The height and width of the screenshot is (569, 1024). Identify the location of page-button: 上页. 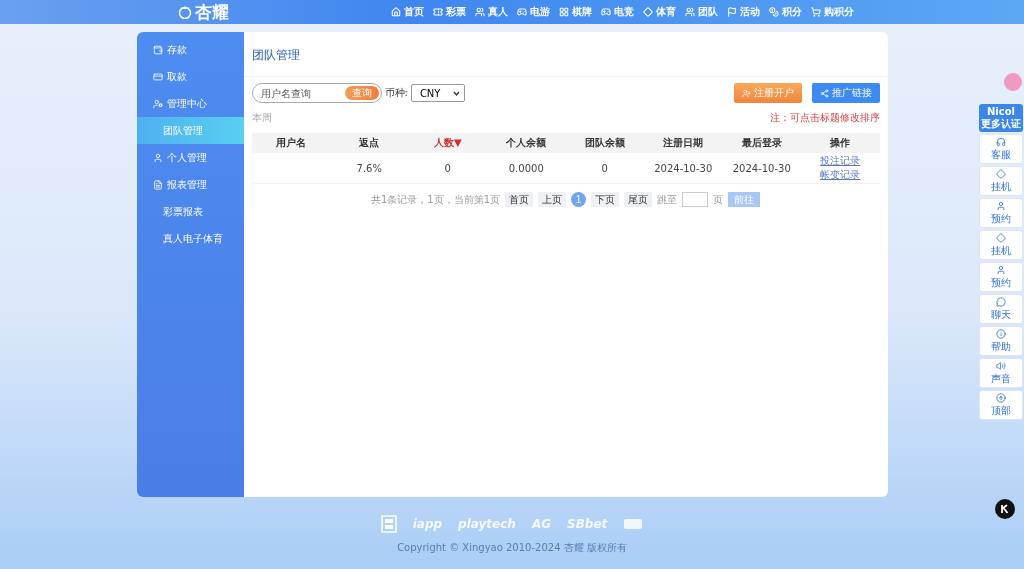
(552, 199).